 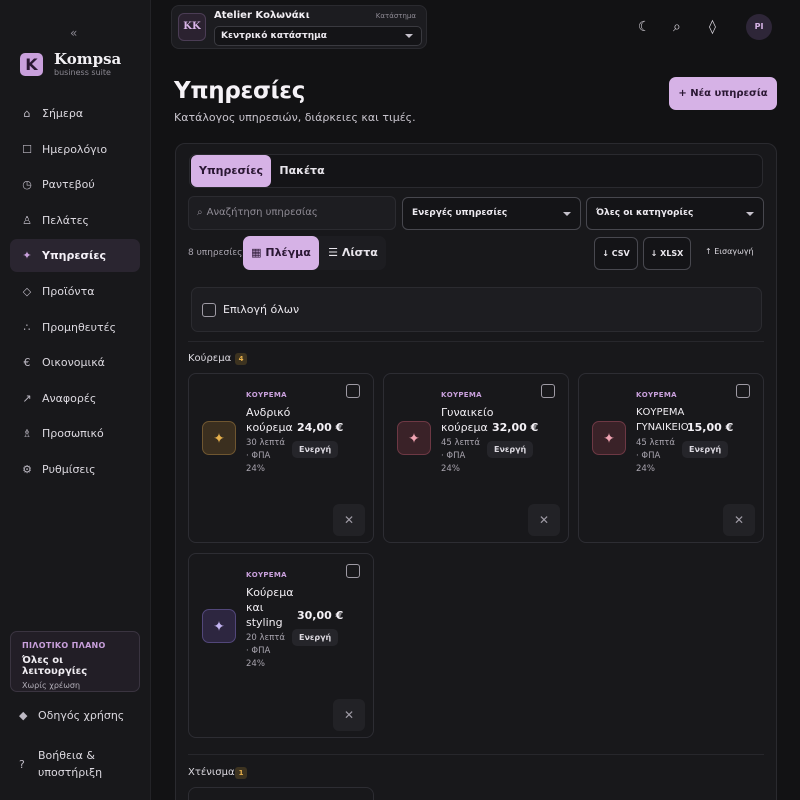 What do you see at coordinates (75, 362) in the screenshot?
I see `sidebar-item-finance: € Οικονομικά` at bounding box center [75, 362].